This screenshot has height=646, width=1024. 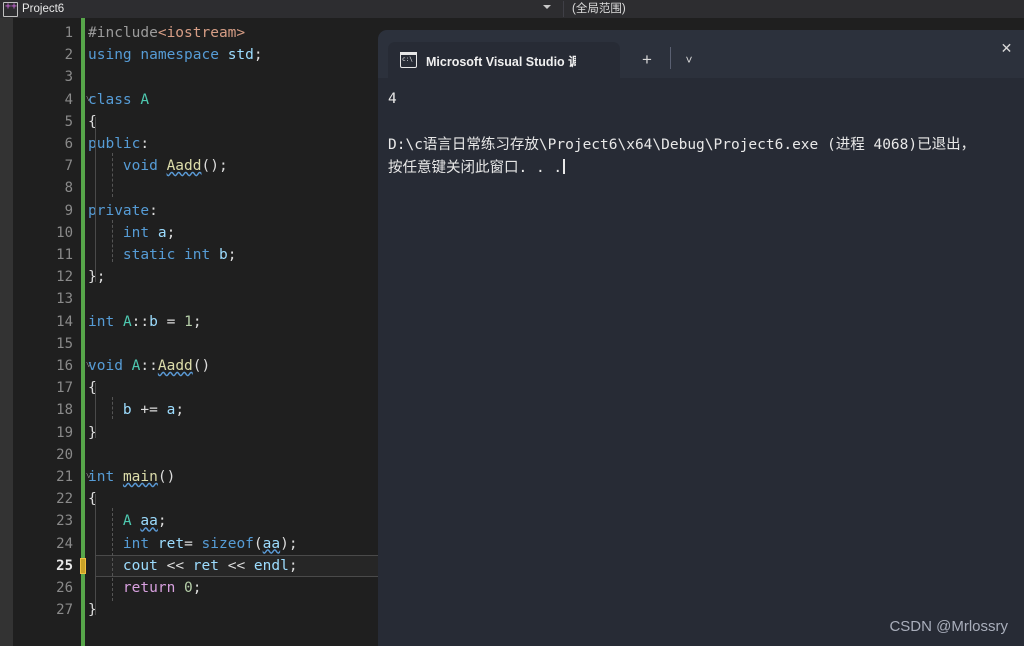 What do you see at coordinates (64, 454) in the screenshot?
I see `line-number: 20` at bounding box center [64, 454].